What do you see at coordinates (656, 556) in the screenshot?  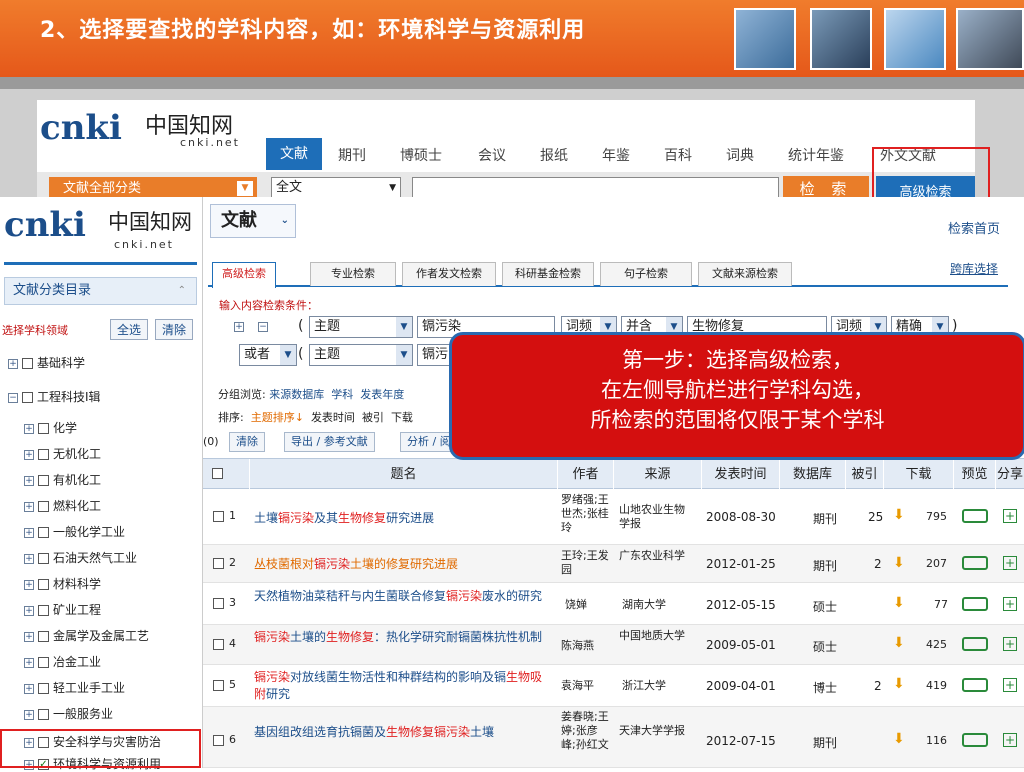 I see `row-source: 广东农业科学` at bounding box center [656, 556].